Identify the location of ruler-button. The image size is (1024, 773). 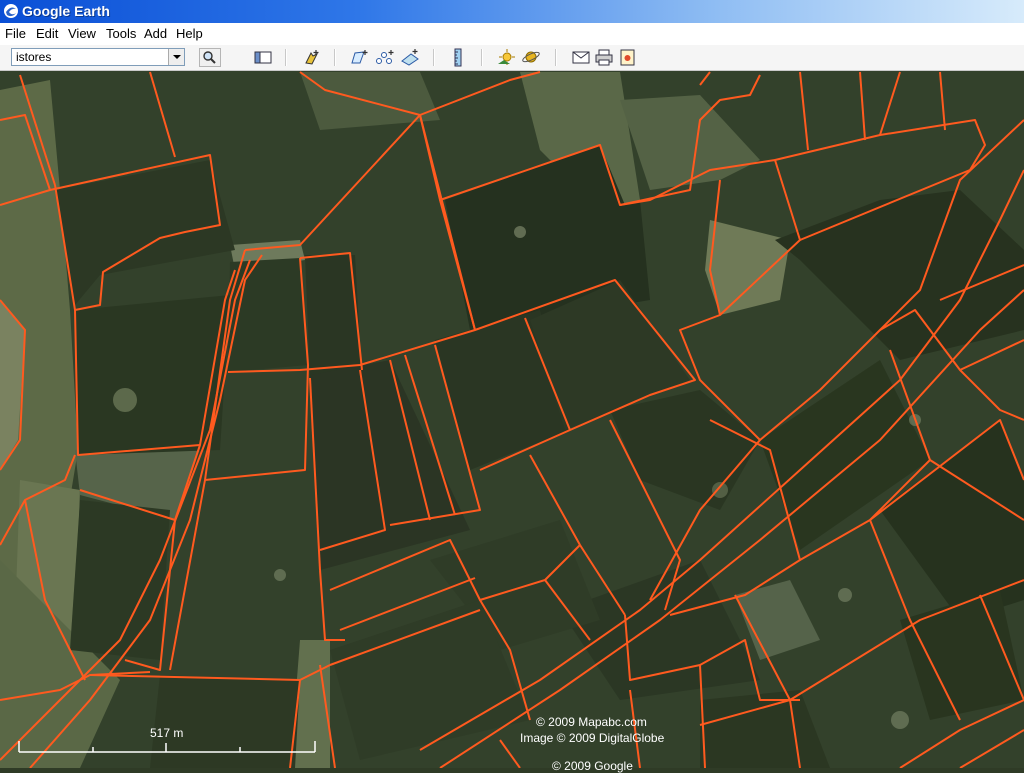
(458, 57).